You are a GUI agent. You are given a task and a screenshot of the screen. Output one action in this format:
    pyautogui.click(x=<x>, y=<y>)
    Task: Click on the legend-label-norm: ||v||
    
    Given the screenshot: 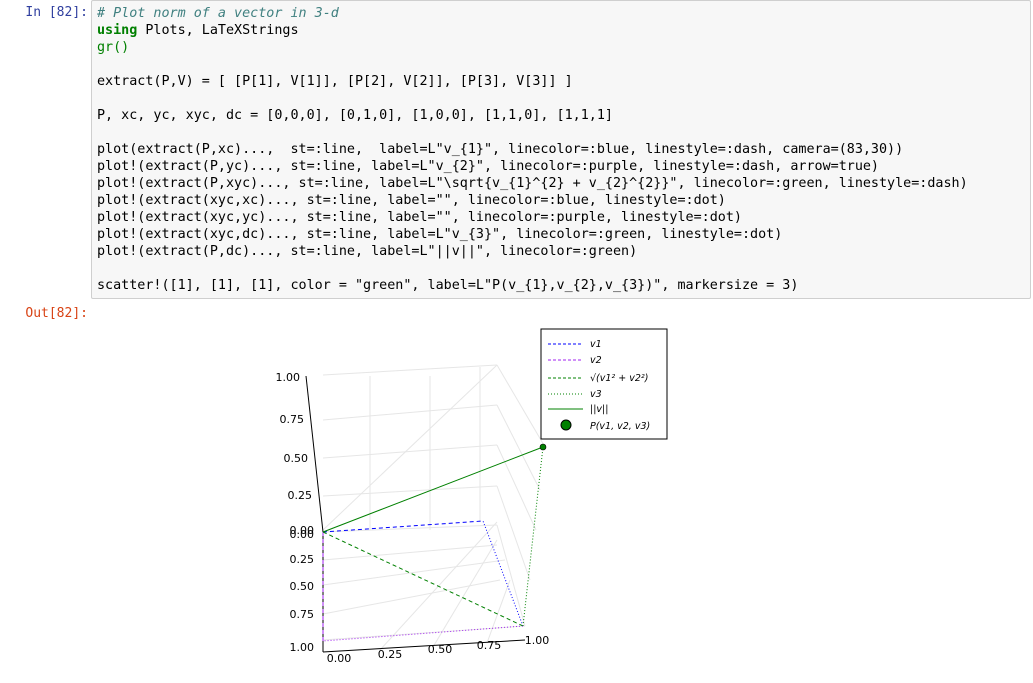 What is the action you would take?
    pyautogui.click(x=599, y=409)
    